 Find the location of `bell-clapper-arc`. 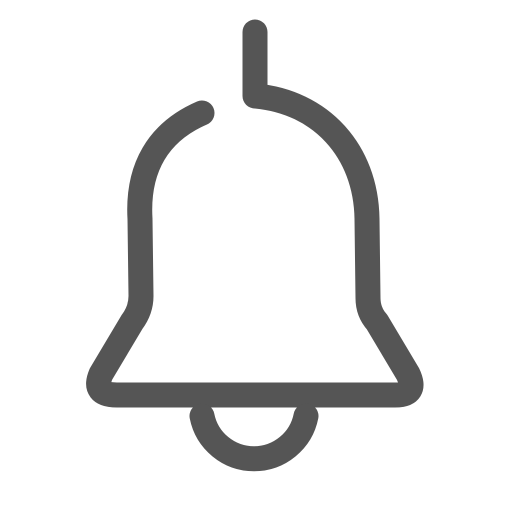

bell-clapper-arc is located at coordinates (254, 437).